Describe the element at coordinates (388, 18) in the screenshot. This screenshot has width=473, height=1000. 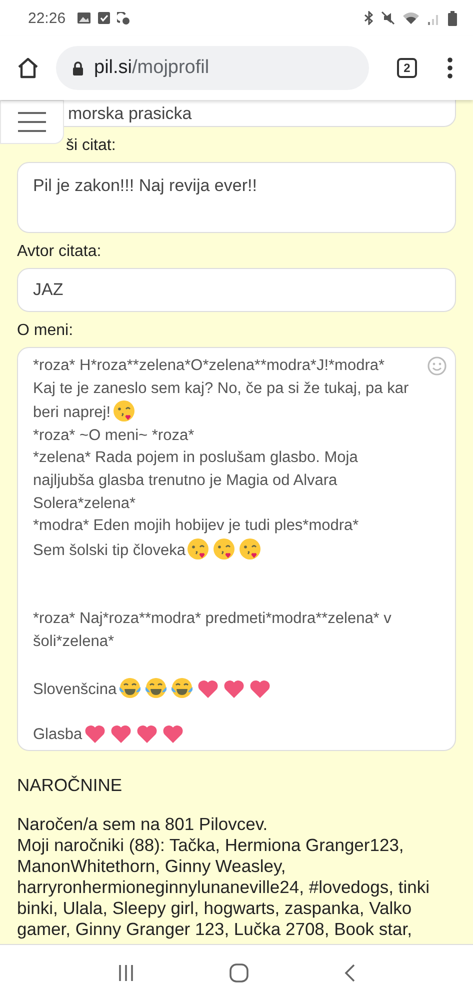
I see `mute-icon` at that location.